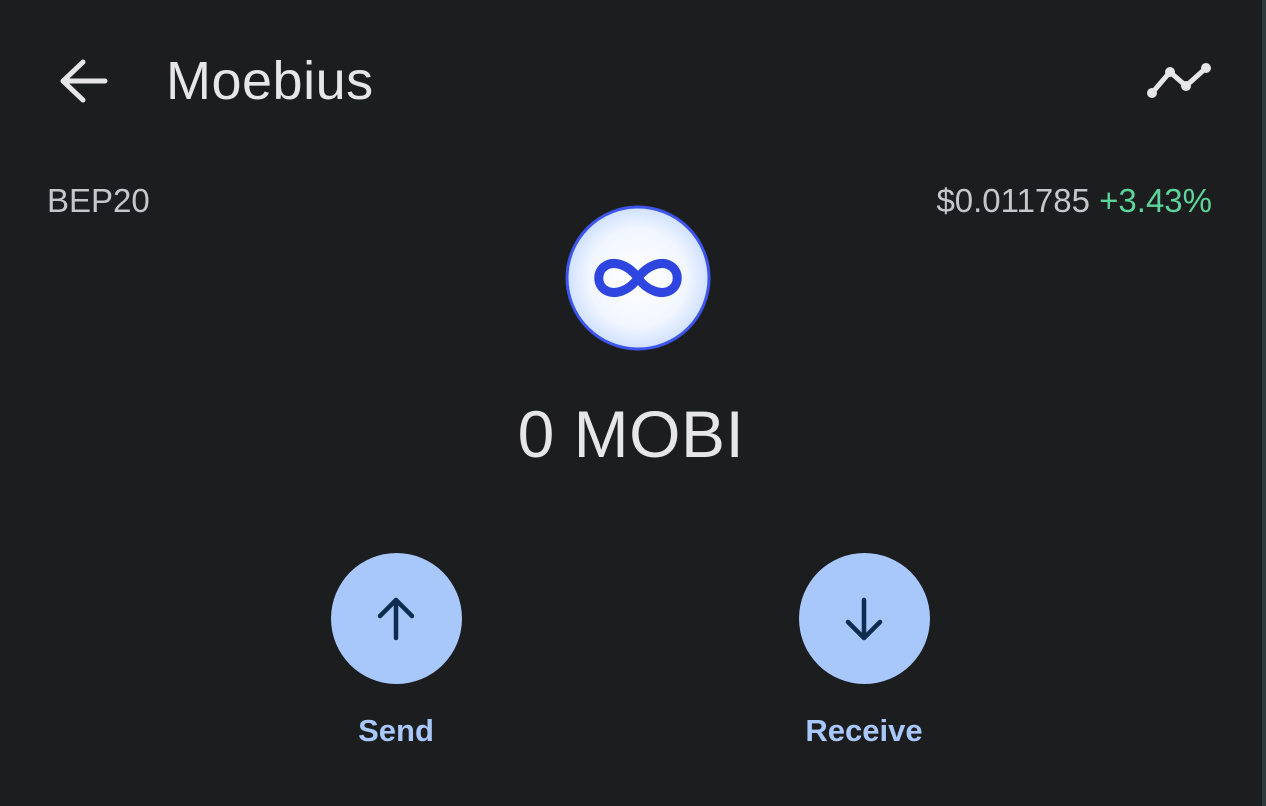 The image size is (1266, 806). Describe the element at coordinates (270, 81) in the screenshot. I see `page-title: Moebius` at that location.